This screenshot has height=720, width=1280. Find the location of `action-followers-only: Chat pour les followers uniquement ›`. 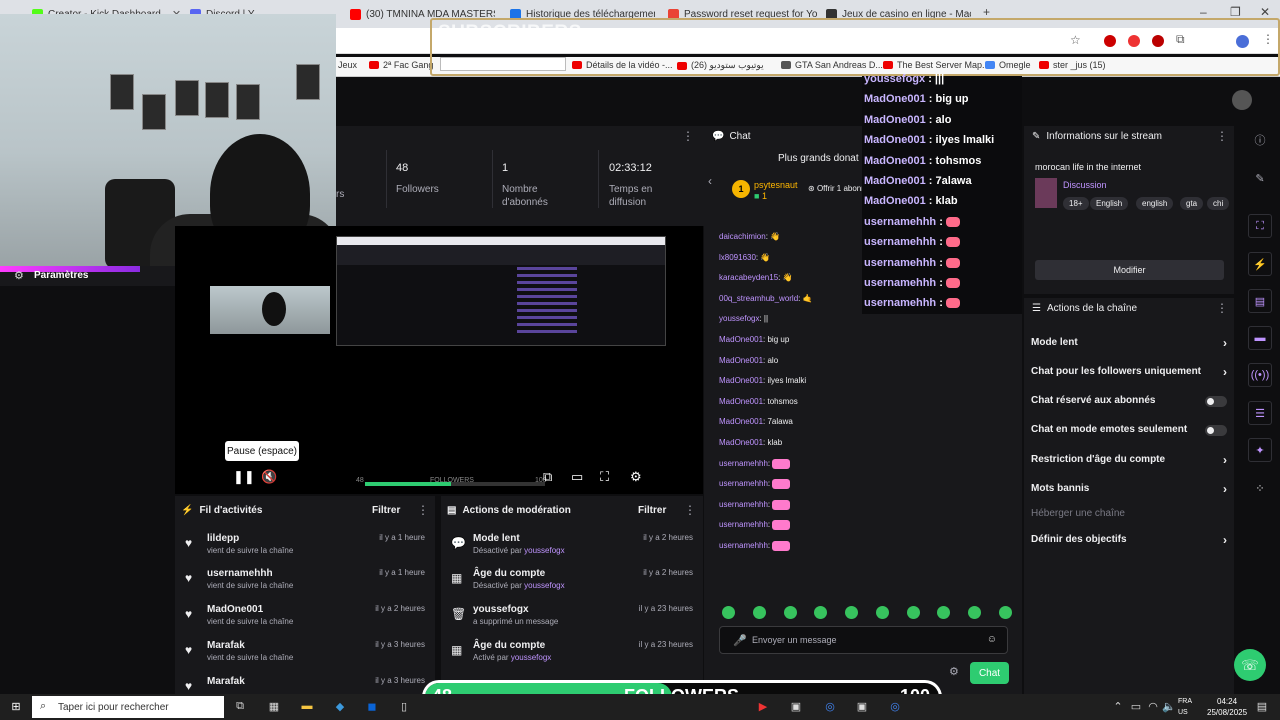

action-followers-only: Chat pour les followers uniquement › is located at coordinates (1129, 373).